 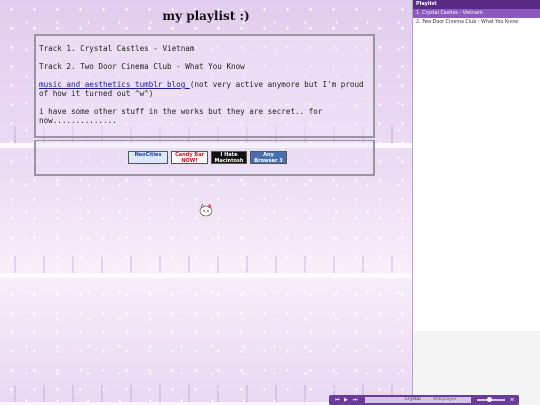 What do you see at coordinates (512, 400) in the screenshot?
I see `playlist-toggle-icon: ≡` at bounding box center [512, 400].